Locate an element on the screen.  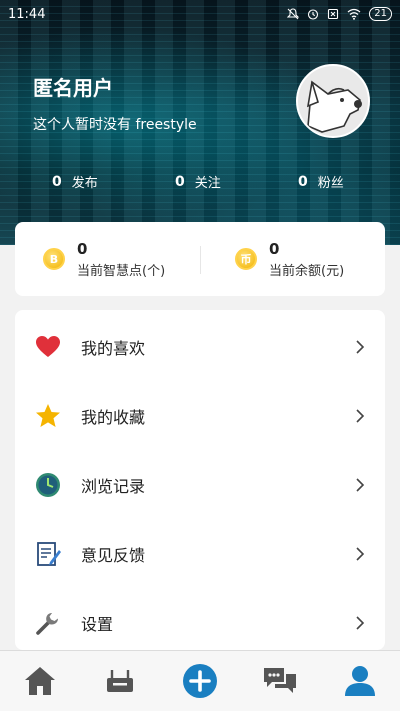
heart-icon is located at coordinates (48, 347).